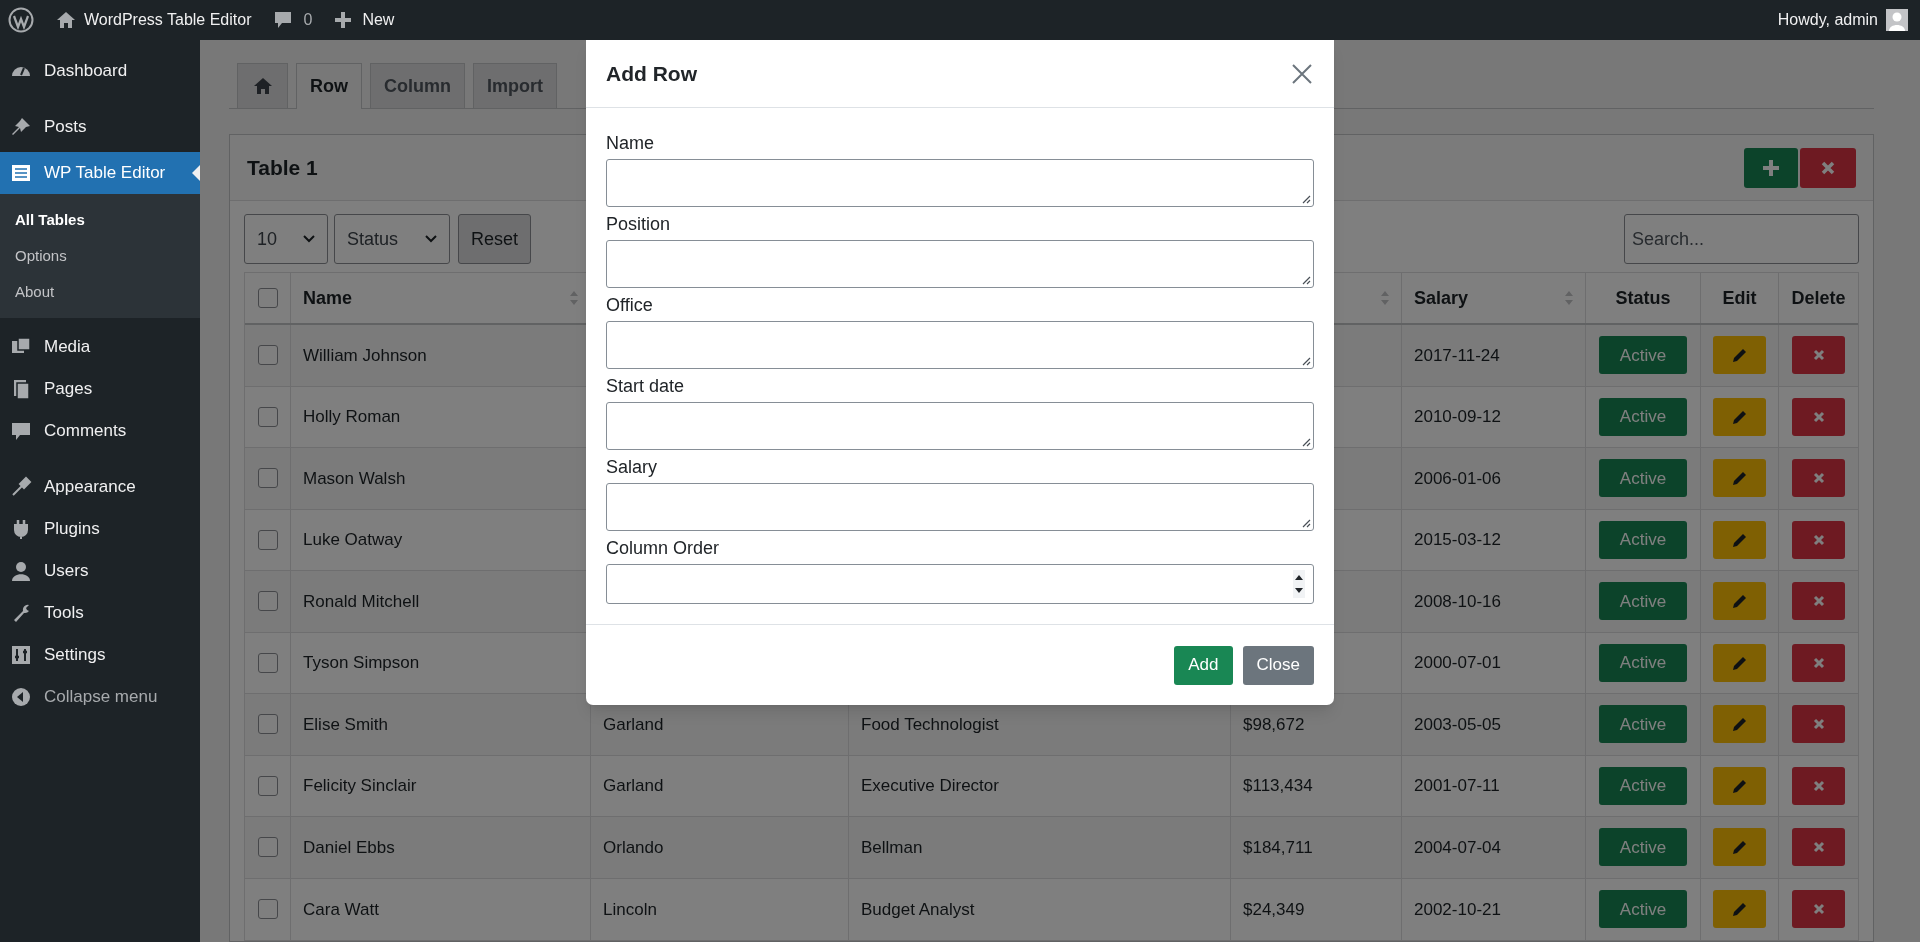  Describe the element at coordinates (364, 20) in the screenshot. I see `new-link: New` at that location.